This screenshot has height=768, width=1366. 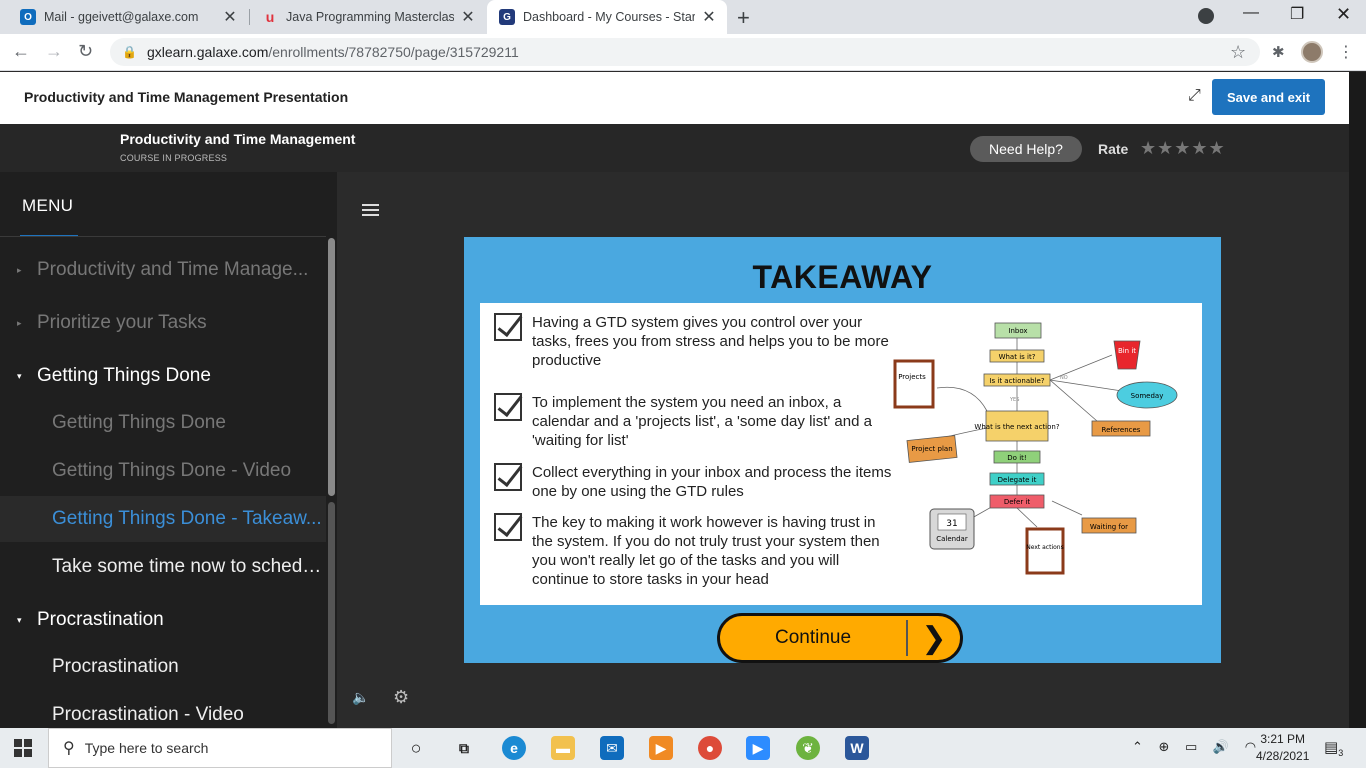 What do you see at coordinates (1206, 16) in the screenshot?
I see `profile-download-icon` at bounding box center [1206, 16].